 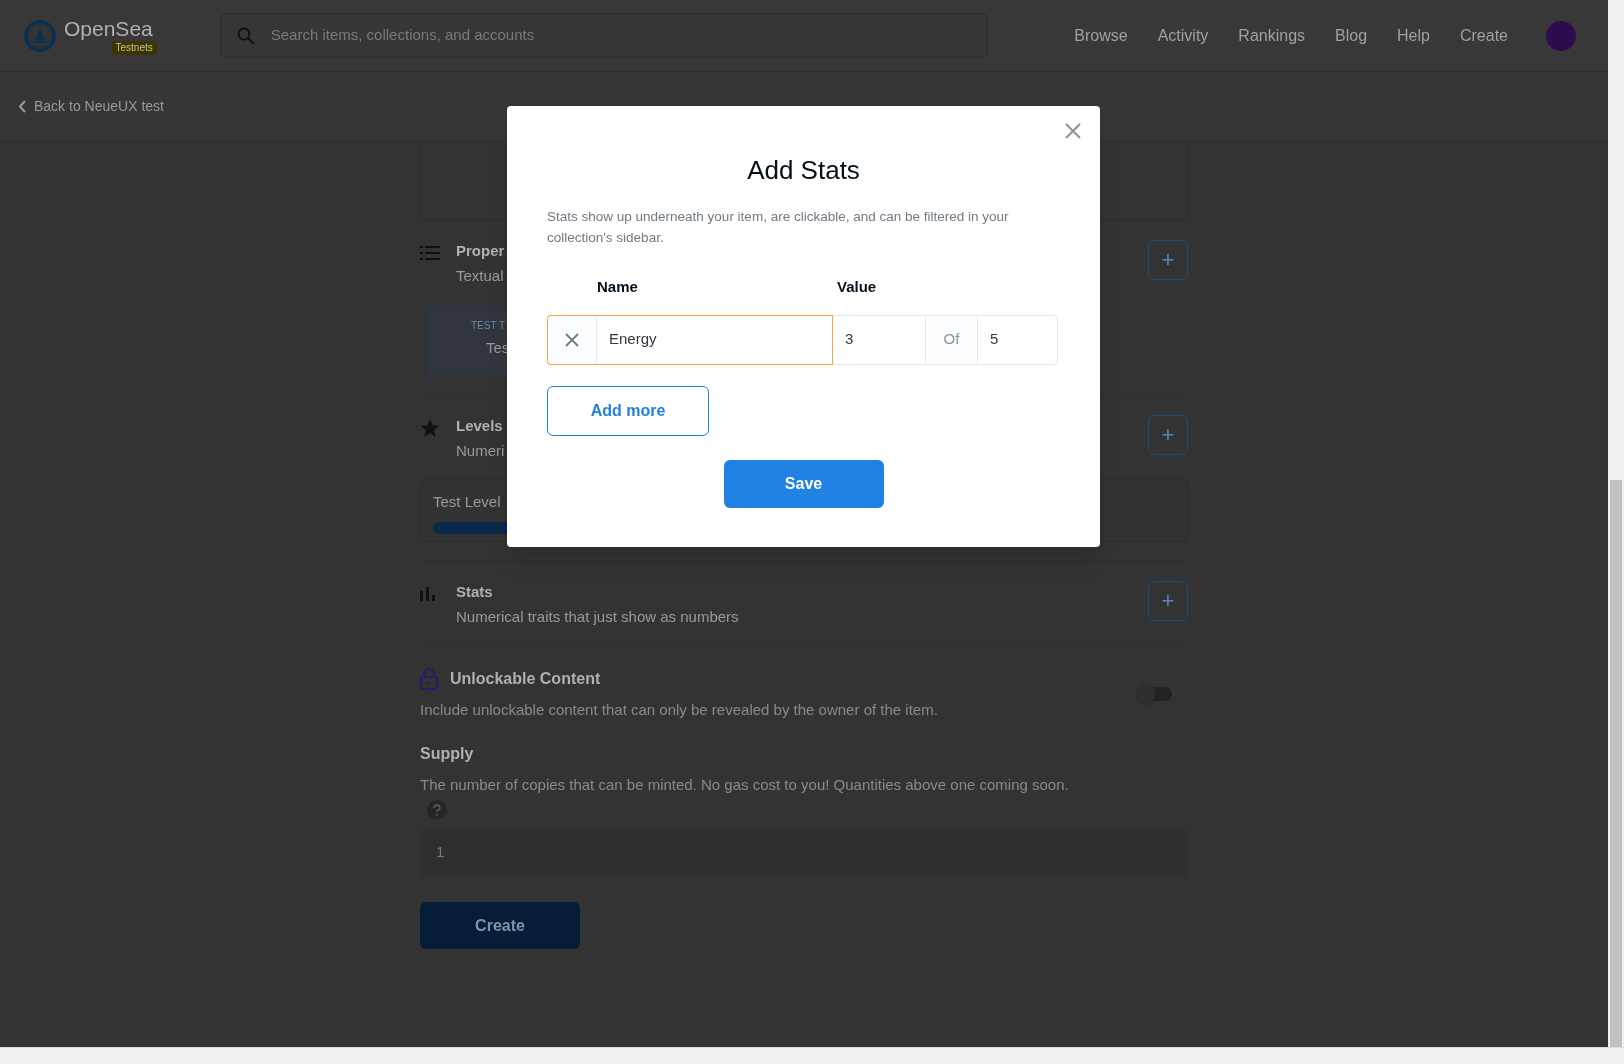 I want to click on search-field: Search items, collections, and accounts, so click(x=603, y=35).